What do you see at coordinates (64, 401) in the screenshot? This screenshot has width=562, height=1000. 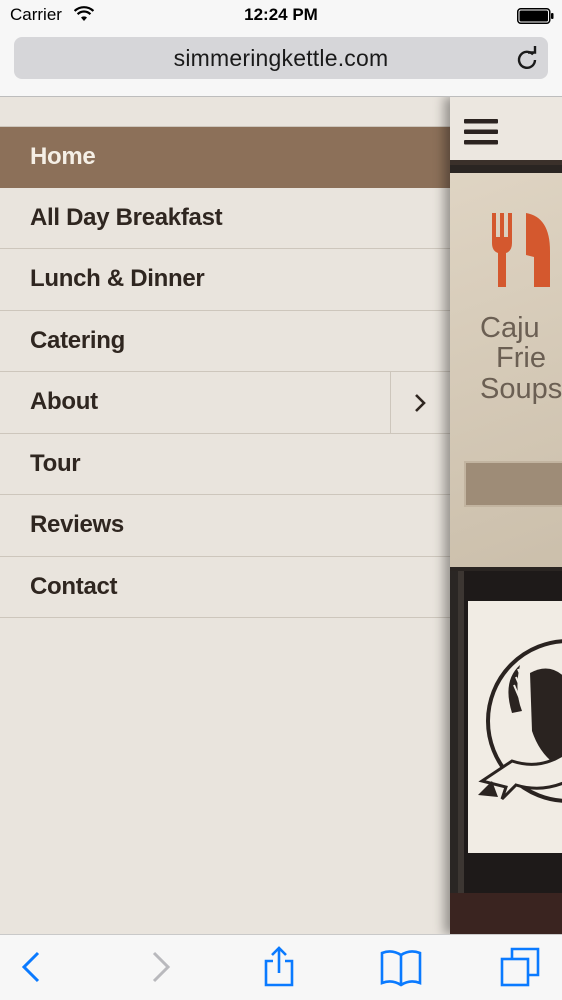 I see `menu-item-label: About` at bounding box center [64, 401].